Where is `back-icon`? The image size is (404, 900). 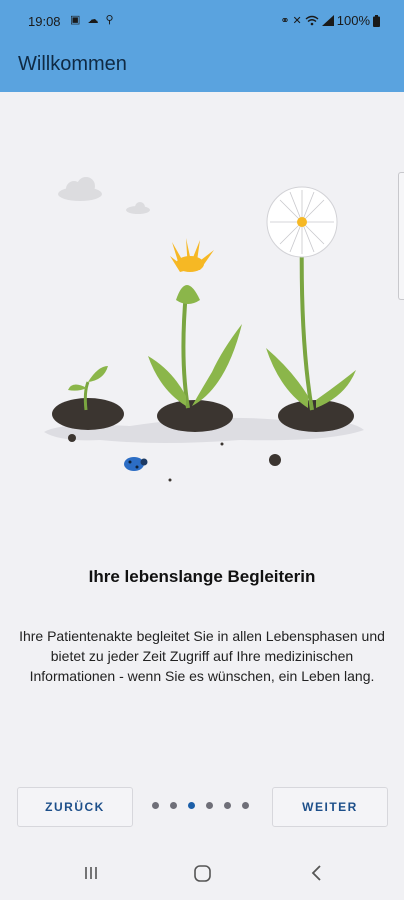
back-icon is located at coordinates (317, 873).